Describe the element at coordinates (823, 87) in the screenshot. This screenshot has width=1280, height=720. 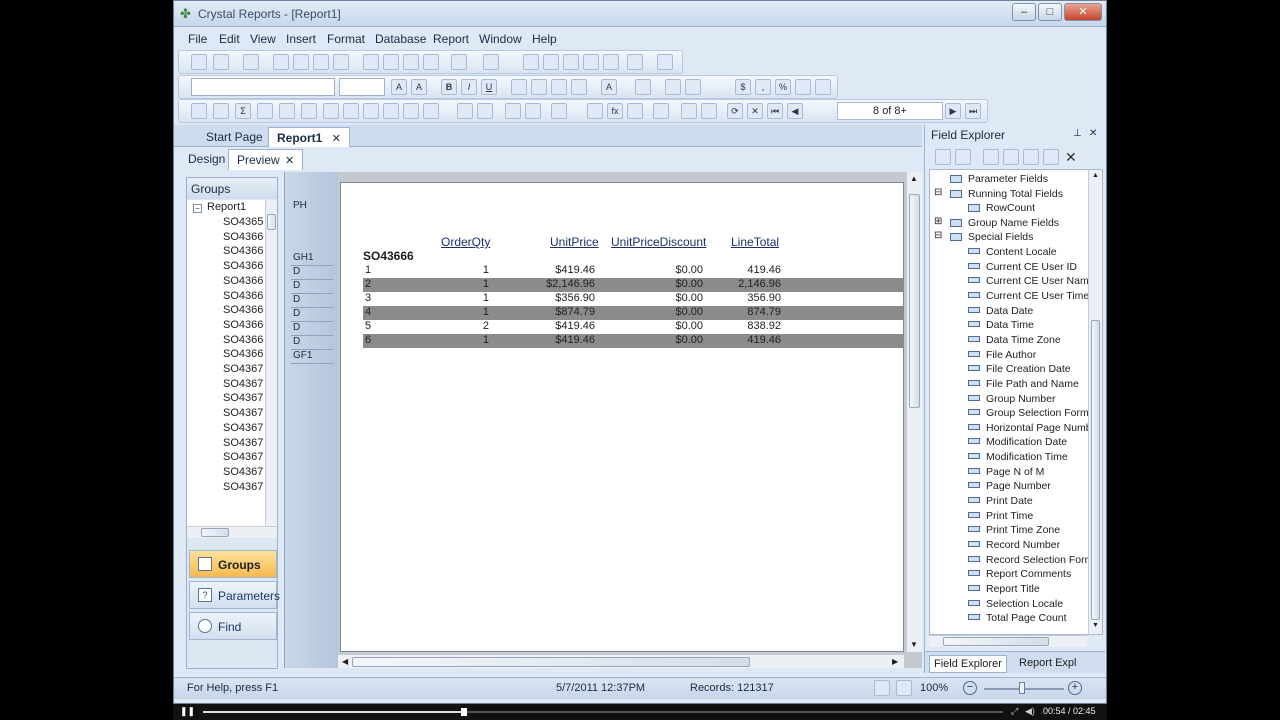
I see `decrease-decimal-icon` at that location.